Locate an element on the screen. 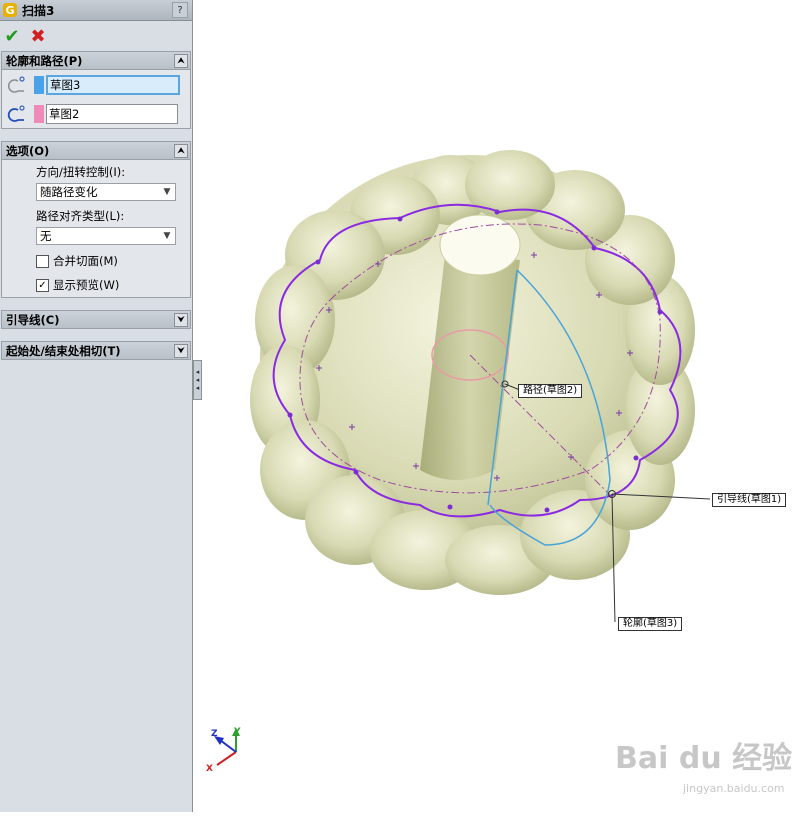  baidu-watermark: Bai du 经验 is located at coordinates (704, 758).